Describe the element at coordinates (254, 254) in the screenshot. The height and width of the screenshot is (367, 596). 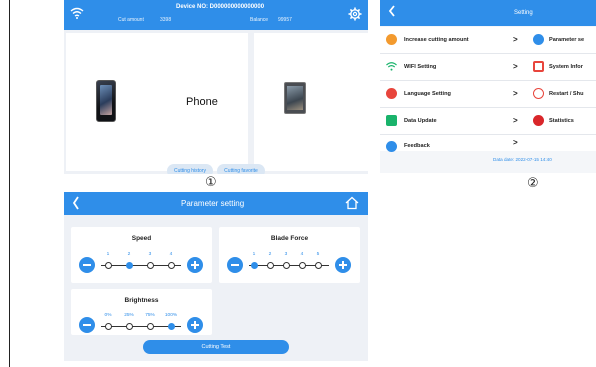
I see `blade-force-tick: 1` at that location.